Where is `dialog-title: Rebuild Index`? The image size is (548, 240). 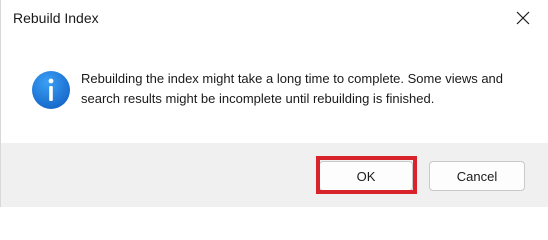 dialog-title: Rebuild Index is located at coordinates (56, 18).